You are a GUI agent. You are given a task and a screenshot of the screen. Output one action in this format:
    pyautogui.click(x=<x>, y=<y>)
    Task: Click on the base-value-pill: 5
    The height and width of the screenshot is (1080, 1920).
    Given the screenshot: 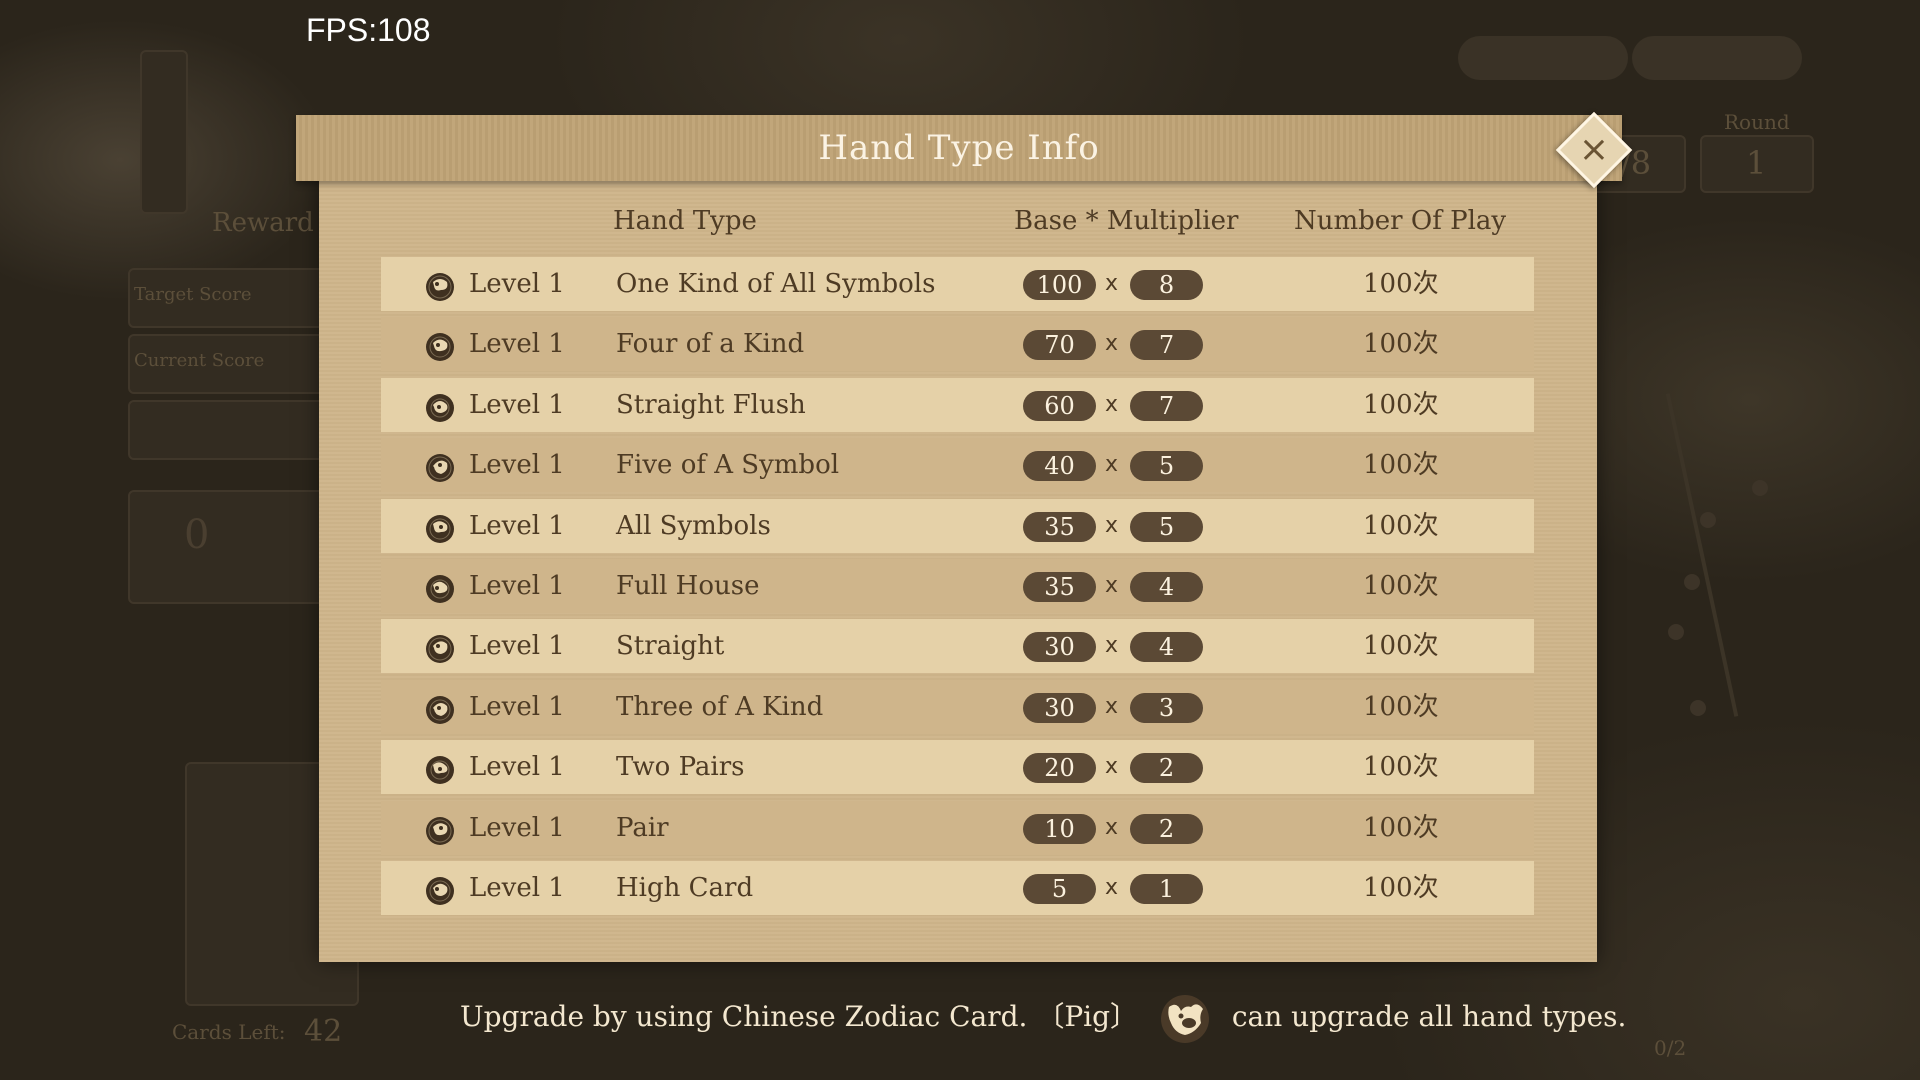 What is the action you would take?
    pyautogui.click(x=1059, y=888)
    